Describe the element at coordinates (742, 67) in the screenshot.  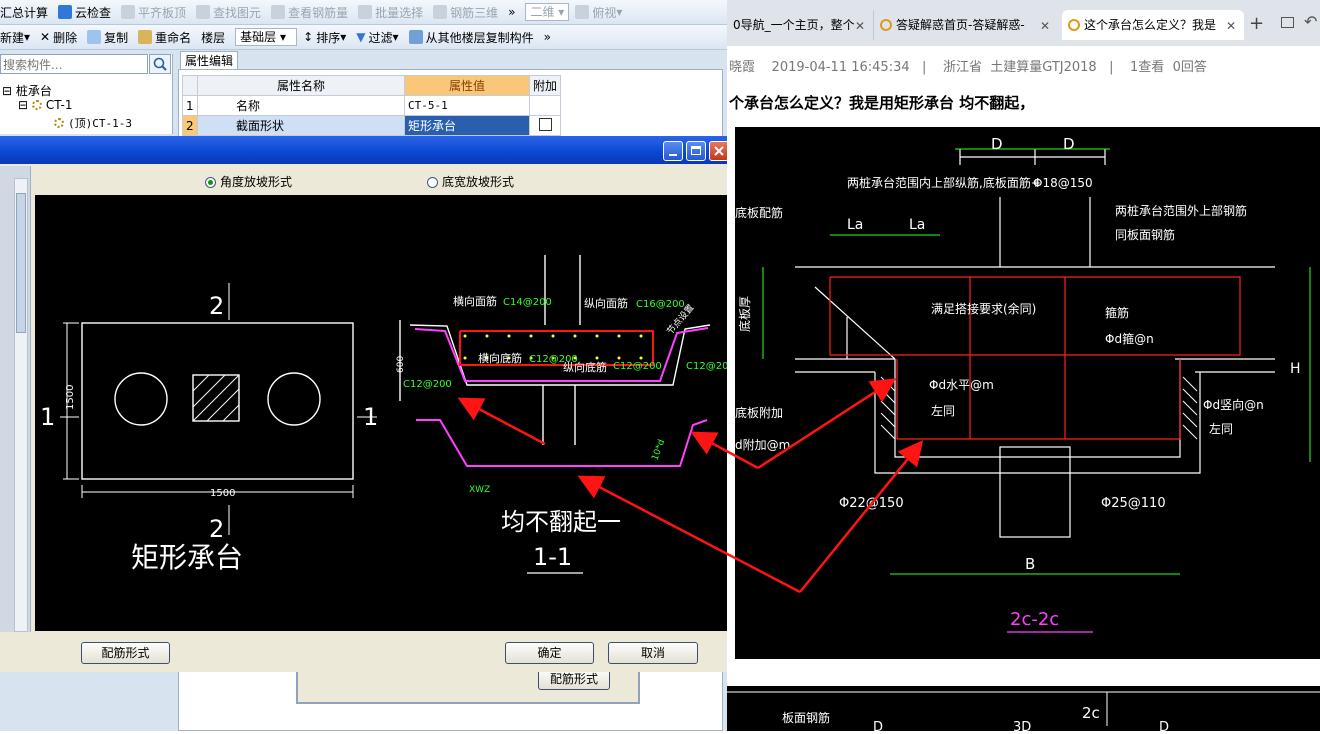
I see `post-author: 晓霞` at that location.